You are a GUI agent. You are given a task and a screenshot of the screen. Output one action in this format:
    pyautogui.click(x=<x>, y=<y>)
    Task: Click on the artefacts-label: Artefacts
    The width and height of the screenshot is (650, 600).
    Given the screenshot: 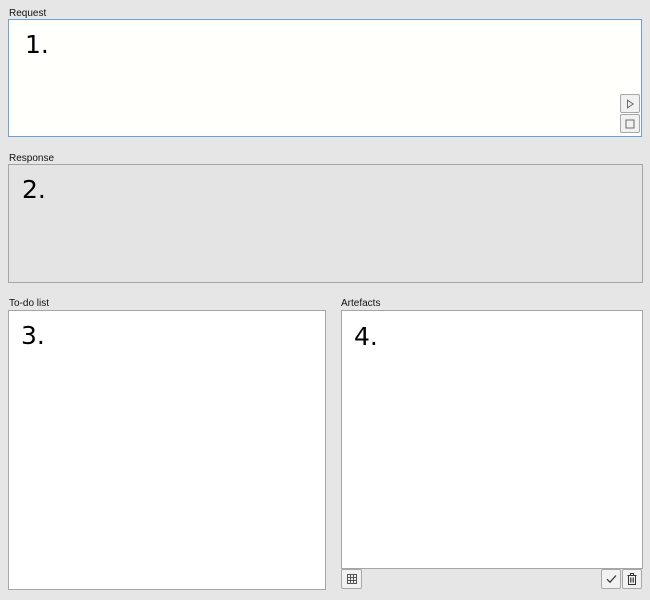 What is the action you would take?
    pyautogui.click(x=361, y=303)
    